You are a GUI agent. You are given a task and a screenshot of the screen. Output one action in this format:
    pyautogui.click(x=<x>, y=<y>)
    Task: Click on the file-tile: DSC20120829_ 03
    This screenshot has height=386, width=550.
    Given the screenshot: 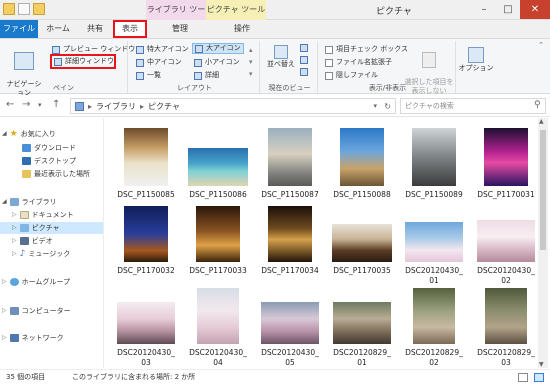 What is the action you would take?
    pyautogui.click(x=506, y=328)
    